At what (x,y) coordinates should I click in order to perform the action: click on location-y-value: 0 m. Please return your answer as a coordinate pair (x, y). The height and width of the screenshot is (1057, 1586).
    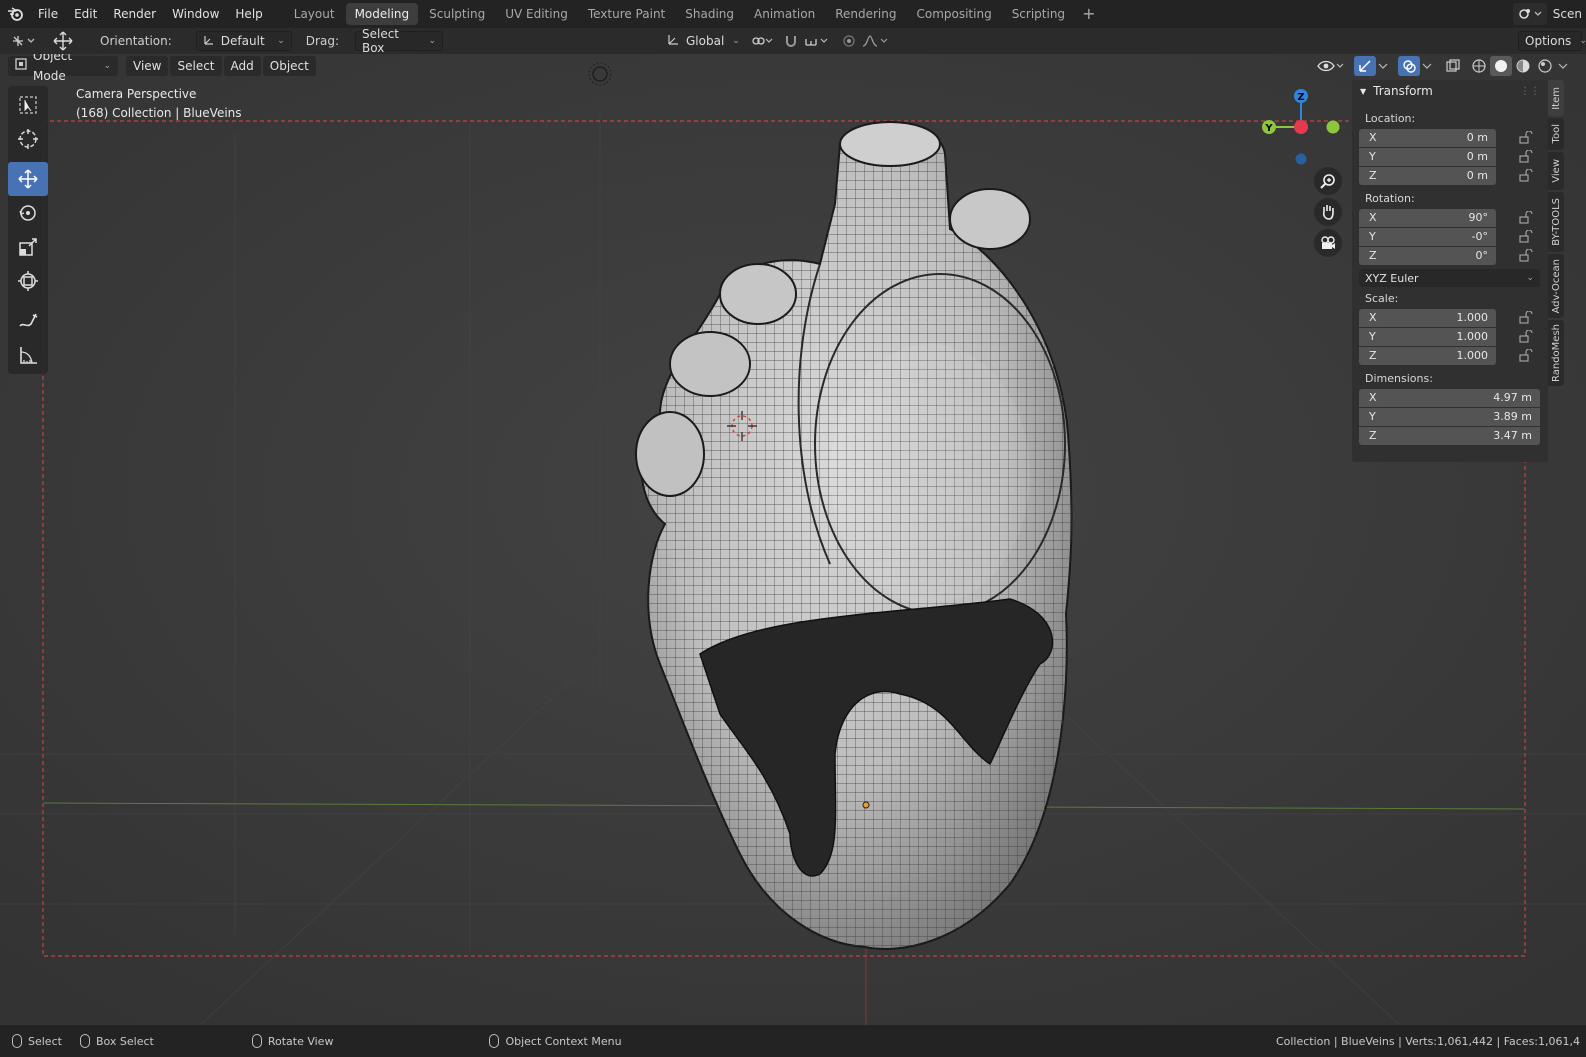
    Looking at the image, I should click on (1477, 156).